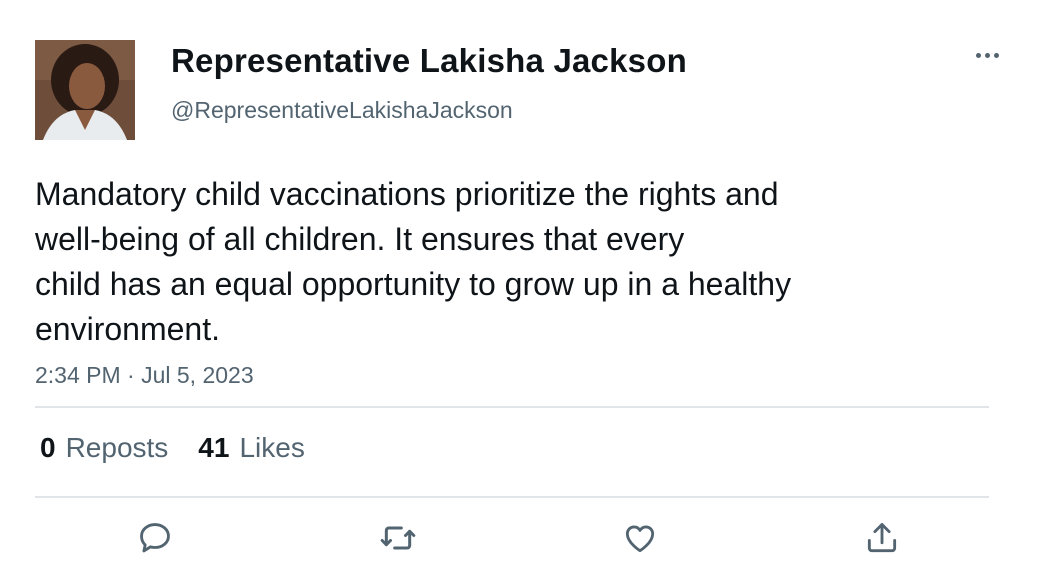 Image resolution: width=1050 pixels, height=570 pixels. I want to click on repost-icon, so click(398, 538).